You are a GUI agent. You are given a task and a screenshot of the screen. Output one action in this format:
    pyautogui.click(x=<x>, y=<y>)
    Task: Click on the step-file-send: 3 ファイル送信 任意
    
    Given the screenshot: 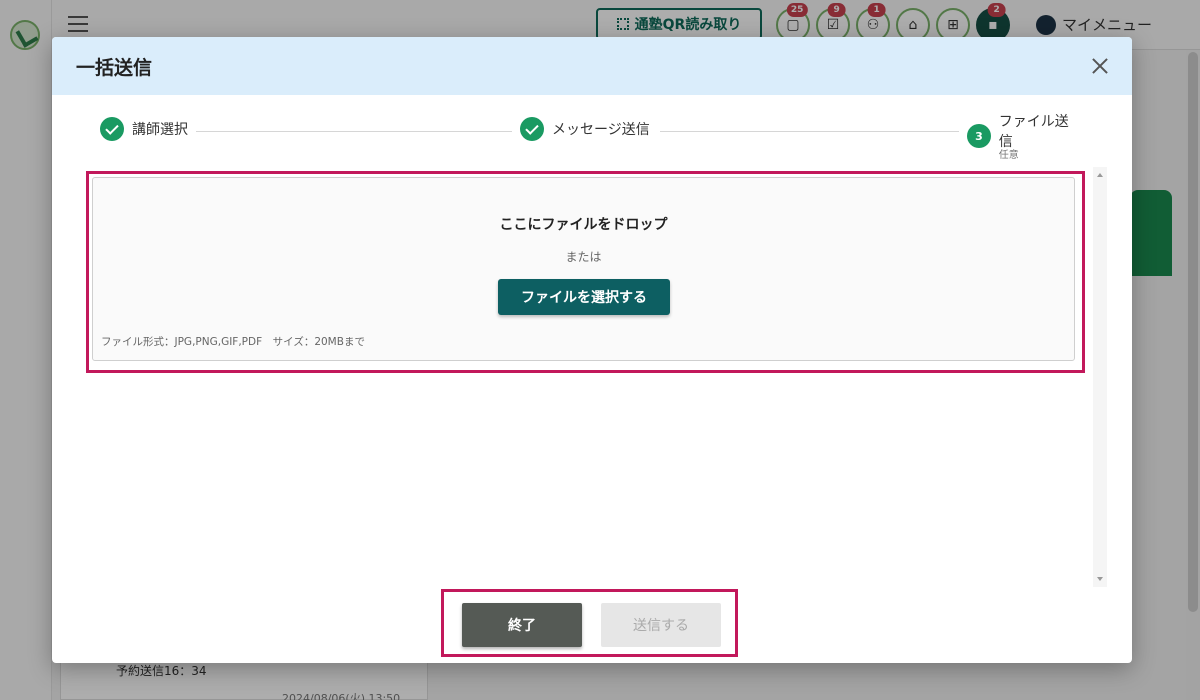 What is the action you would take?
    pyautogui.click(x=1024, y=136)
    